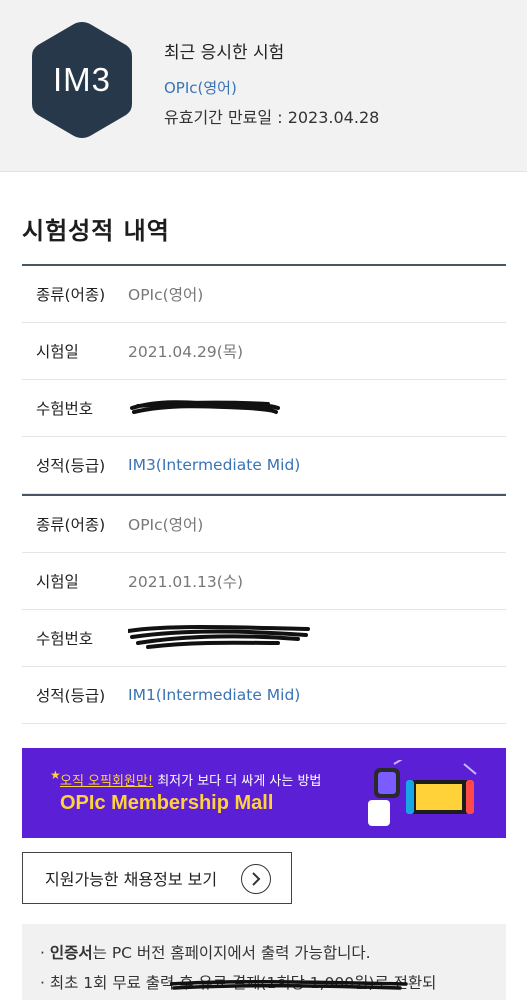 The height and width of the screenshot is (1000, 527). Describe the element at coordinates (205, 953) in the screenshot. I see `notice-line: · 인증서는 PC 버전 홈페이지에서 출력 가능합니다.` at that location.